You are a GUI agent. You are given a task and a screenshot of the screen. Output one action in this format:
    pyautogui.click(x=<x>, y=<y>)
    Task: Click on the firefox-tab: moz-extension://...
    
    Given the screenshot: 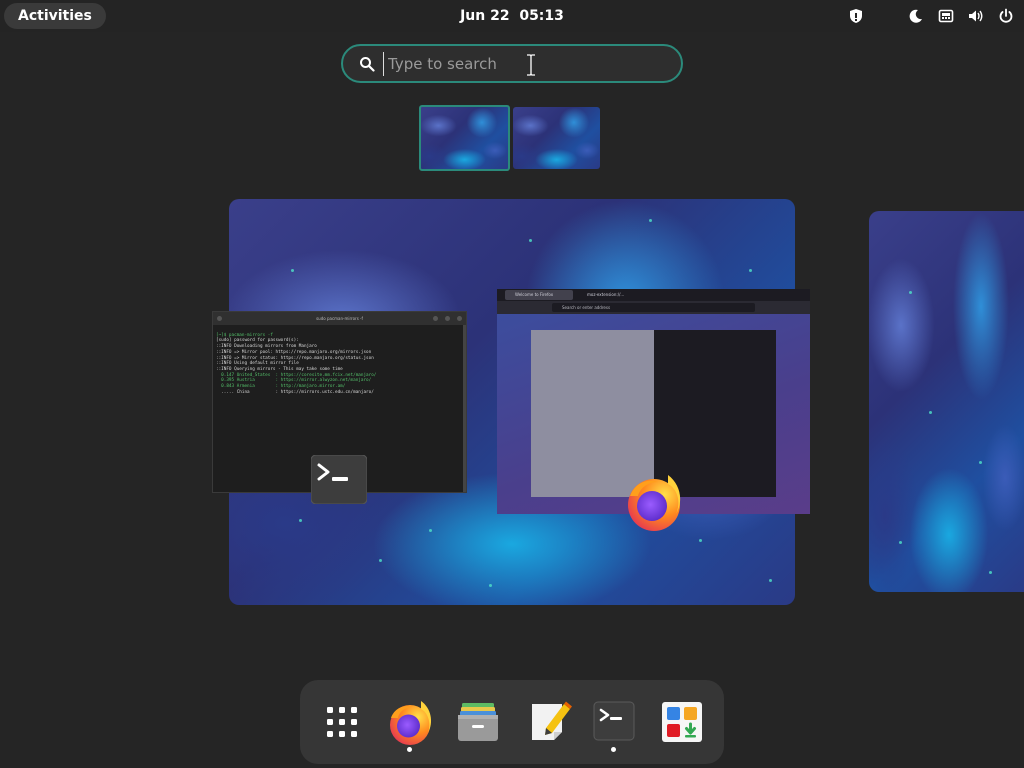 What is the action you would take?
    pyautogui.click(x=612, y=295)
    